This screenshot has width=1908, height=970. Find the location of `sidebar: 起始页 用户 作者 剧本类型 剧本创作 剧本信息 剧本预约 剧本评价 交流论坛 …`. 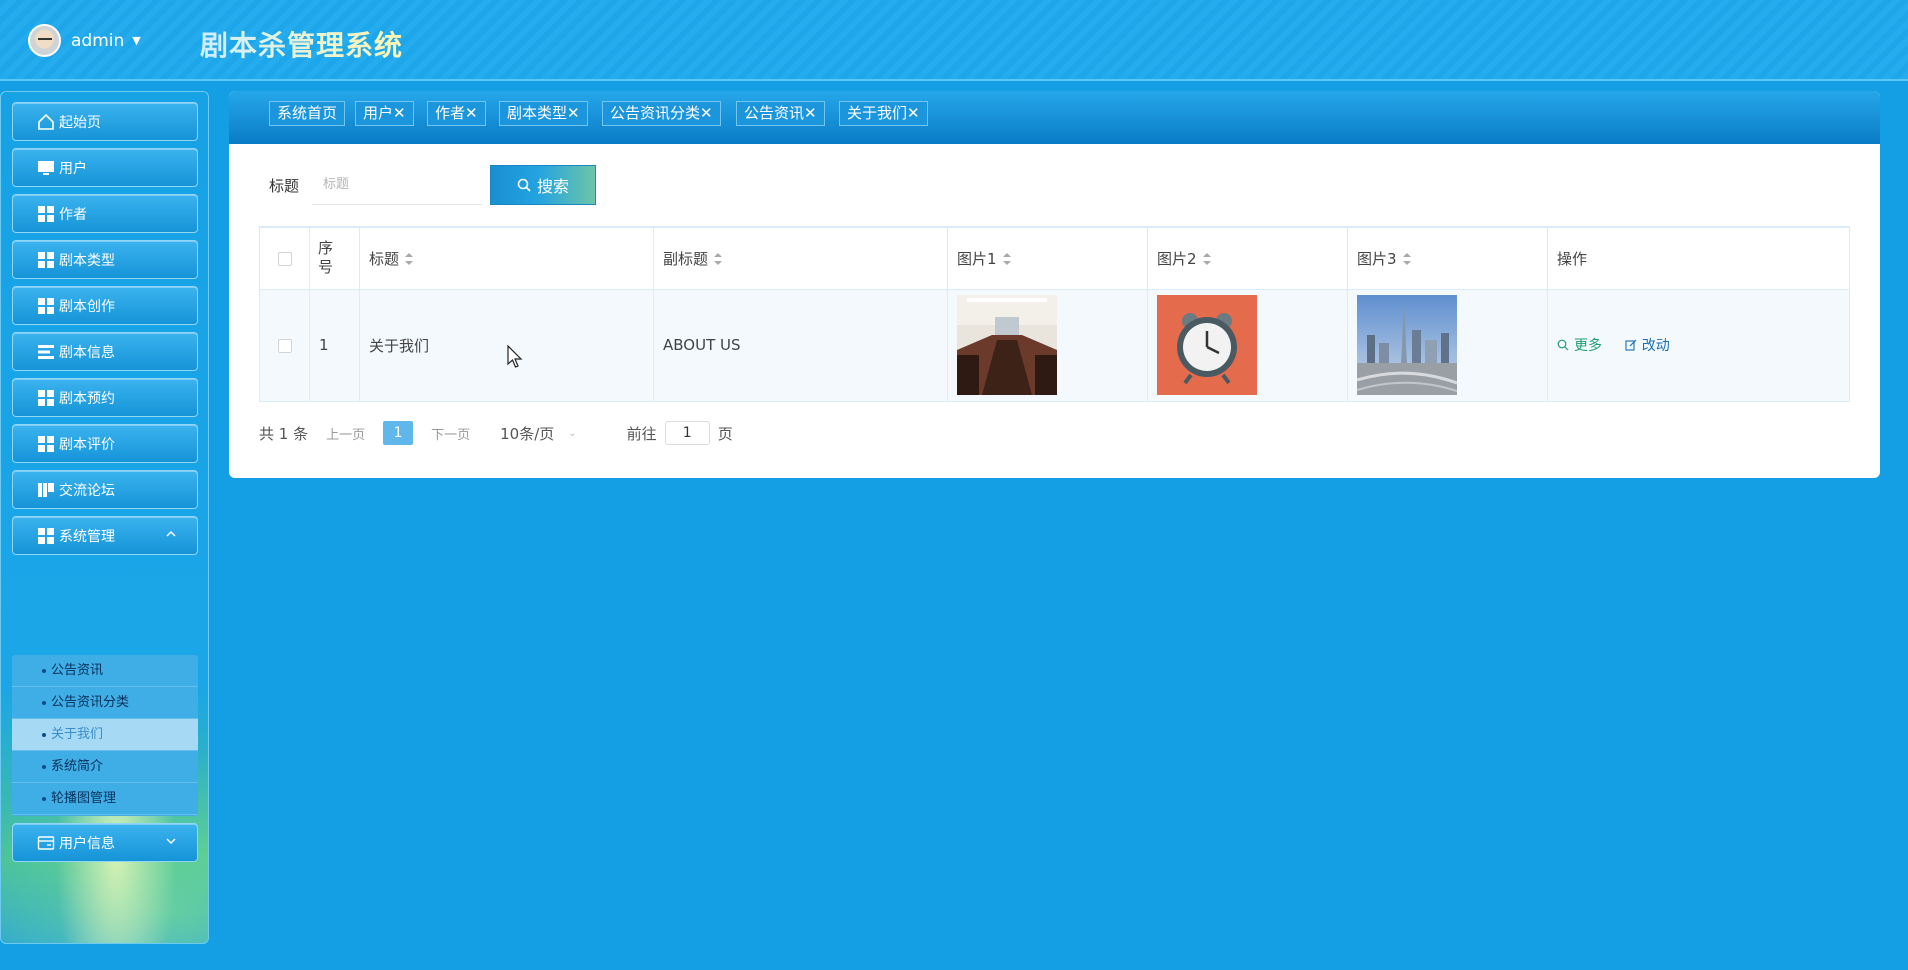

sidebar: 起始页 用户 作者 剧本类型 剧本创作 剧本信息 剧本预约 剧本评价 交流论坛 … is located at coordinates (104, 517).